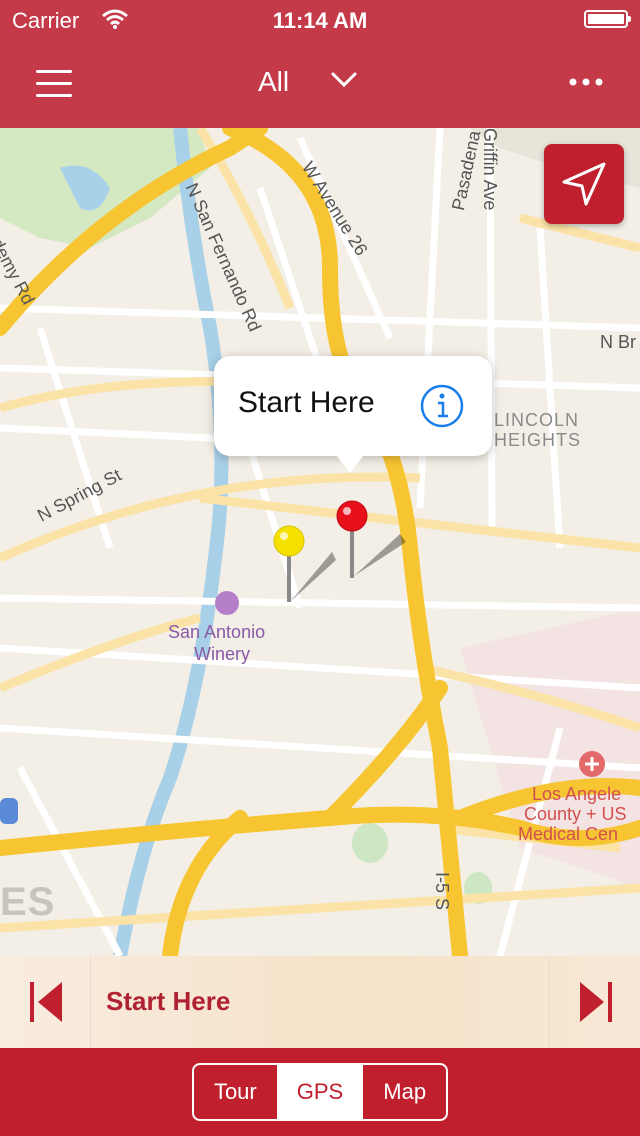 This screenshot has height=1136, width=640. I want to click on hamburger-icon, so click(54, 71).